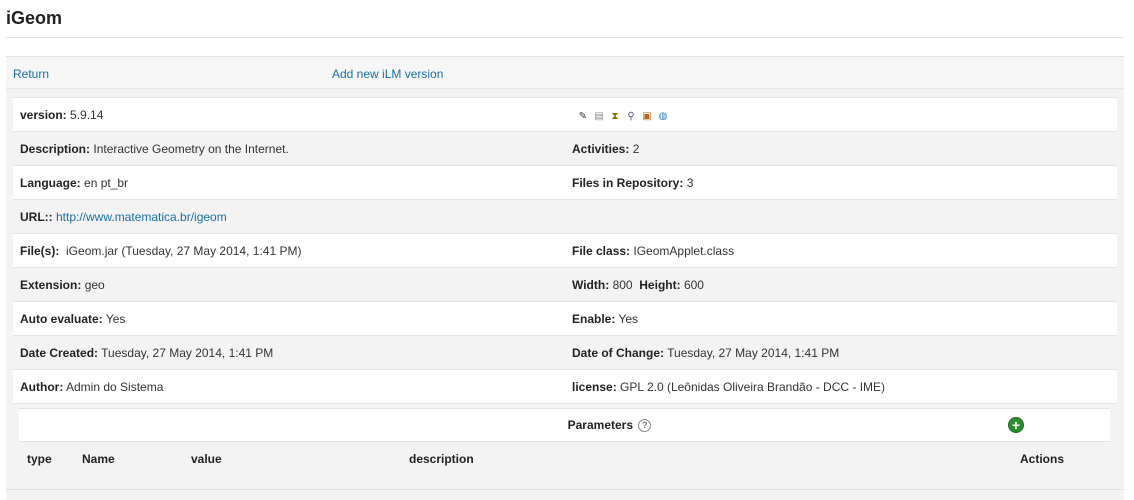 Image resolution: width=1134 pixels, height=500 pixels. I want to click on license-label: license:, so click(594, 386).